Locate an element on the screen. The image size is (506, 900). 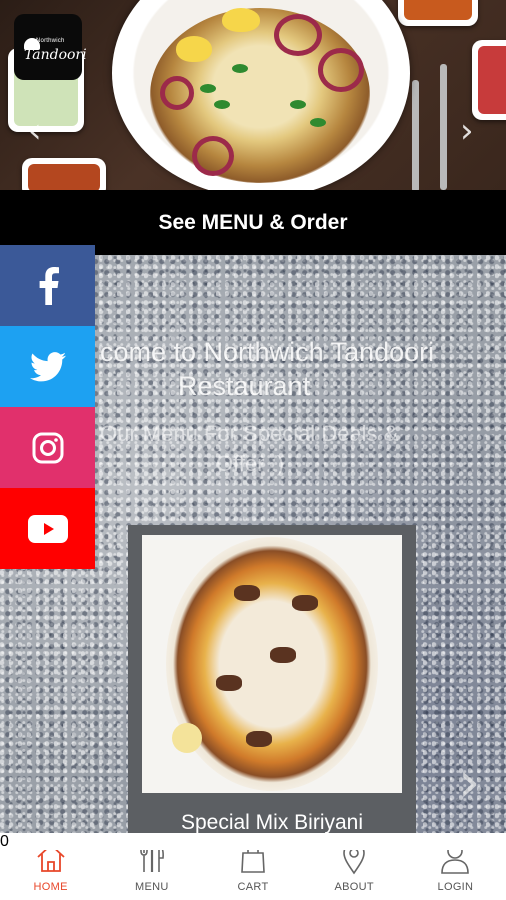
nav-menu-label: MENU is located at coordinates (152, 887).